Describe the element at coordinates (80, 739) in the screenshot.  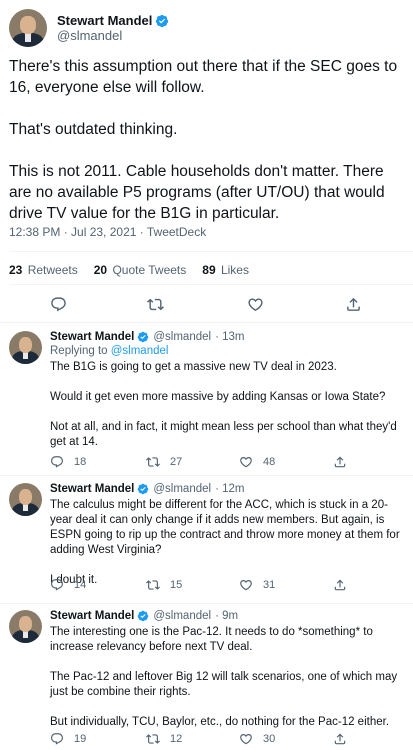
I see `reply-count: 19` at that location.